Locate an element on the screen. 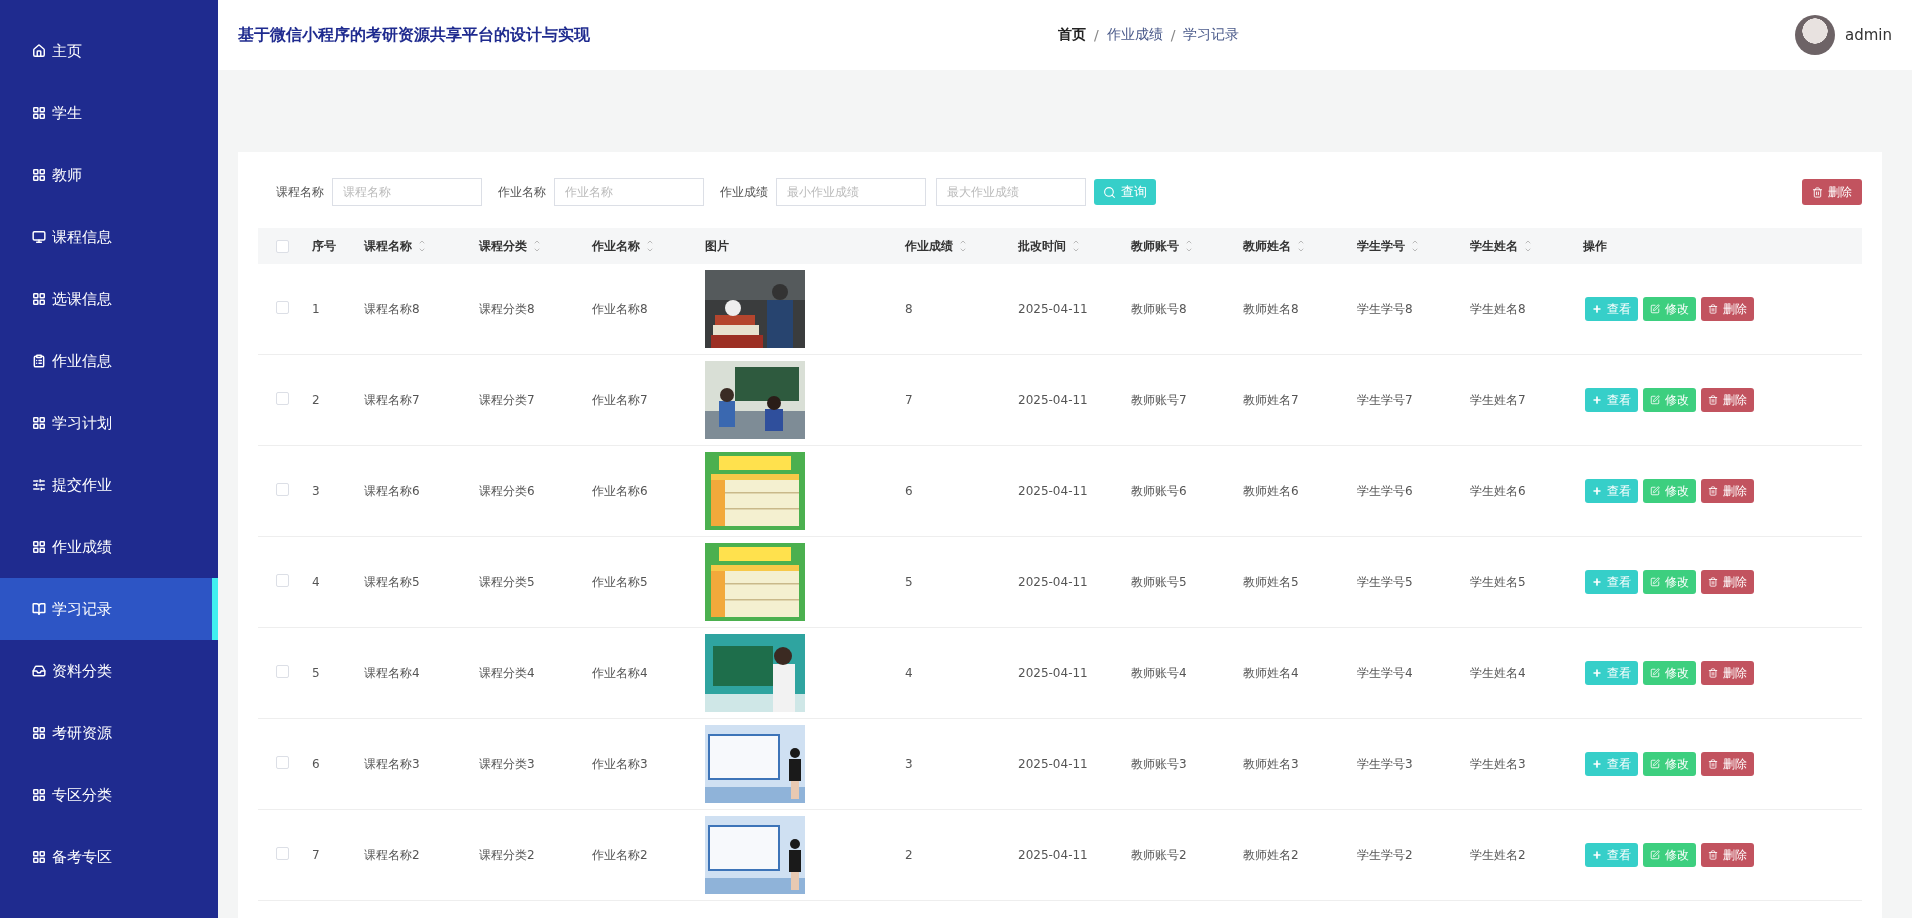 Image resolution: width=1912 pixels, height=918 pixels. avatar is located at coordinates (1815, 35).